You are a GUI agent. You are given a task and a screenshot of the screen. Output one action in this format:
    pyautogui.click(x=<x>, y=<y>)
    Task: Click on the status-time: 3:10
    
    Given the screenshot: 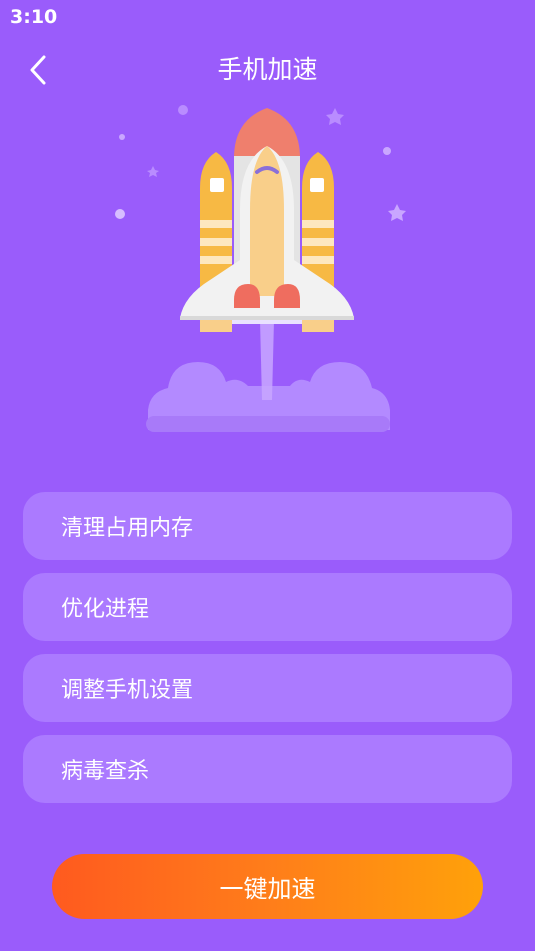 What is the action you would take?
    pyautogui.click(x=34, y=17)
    